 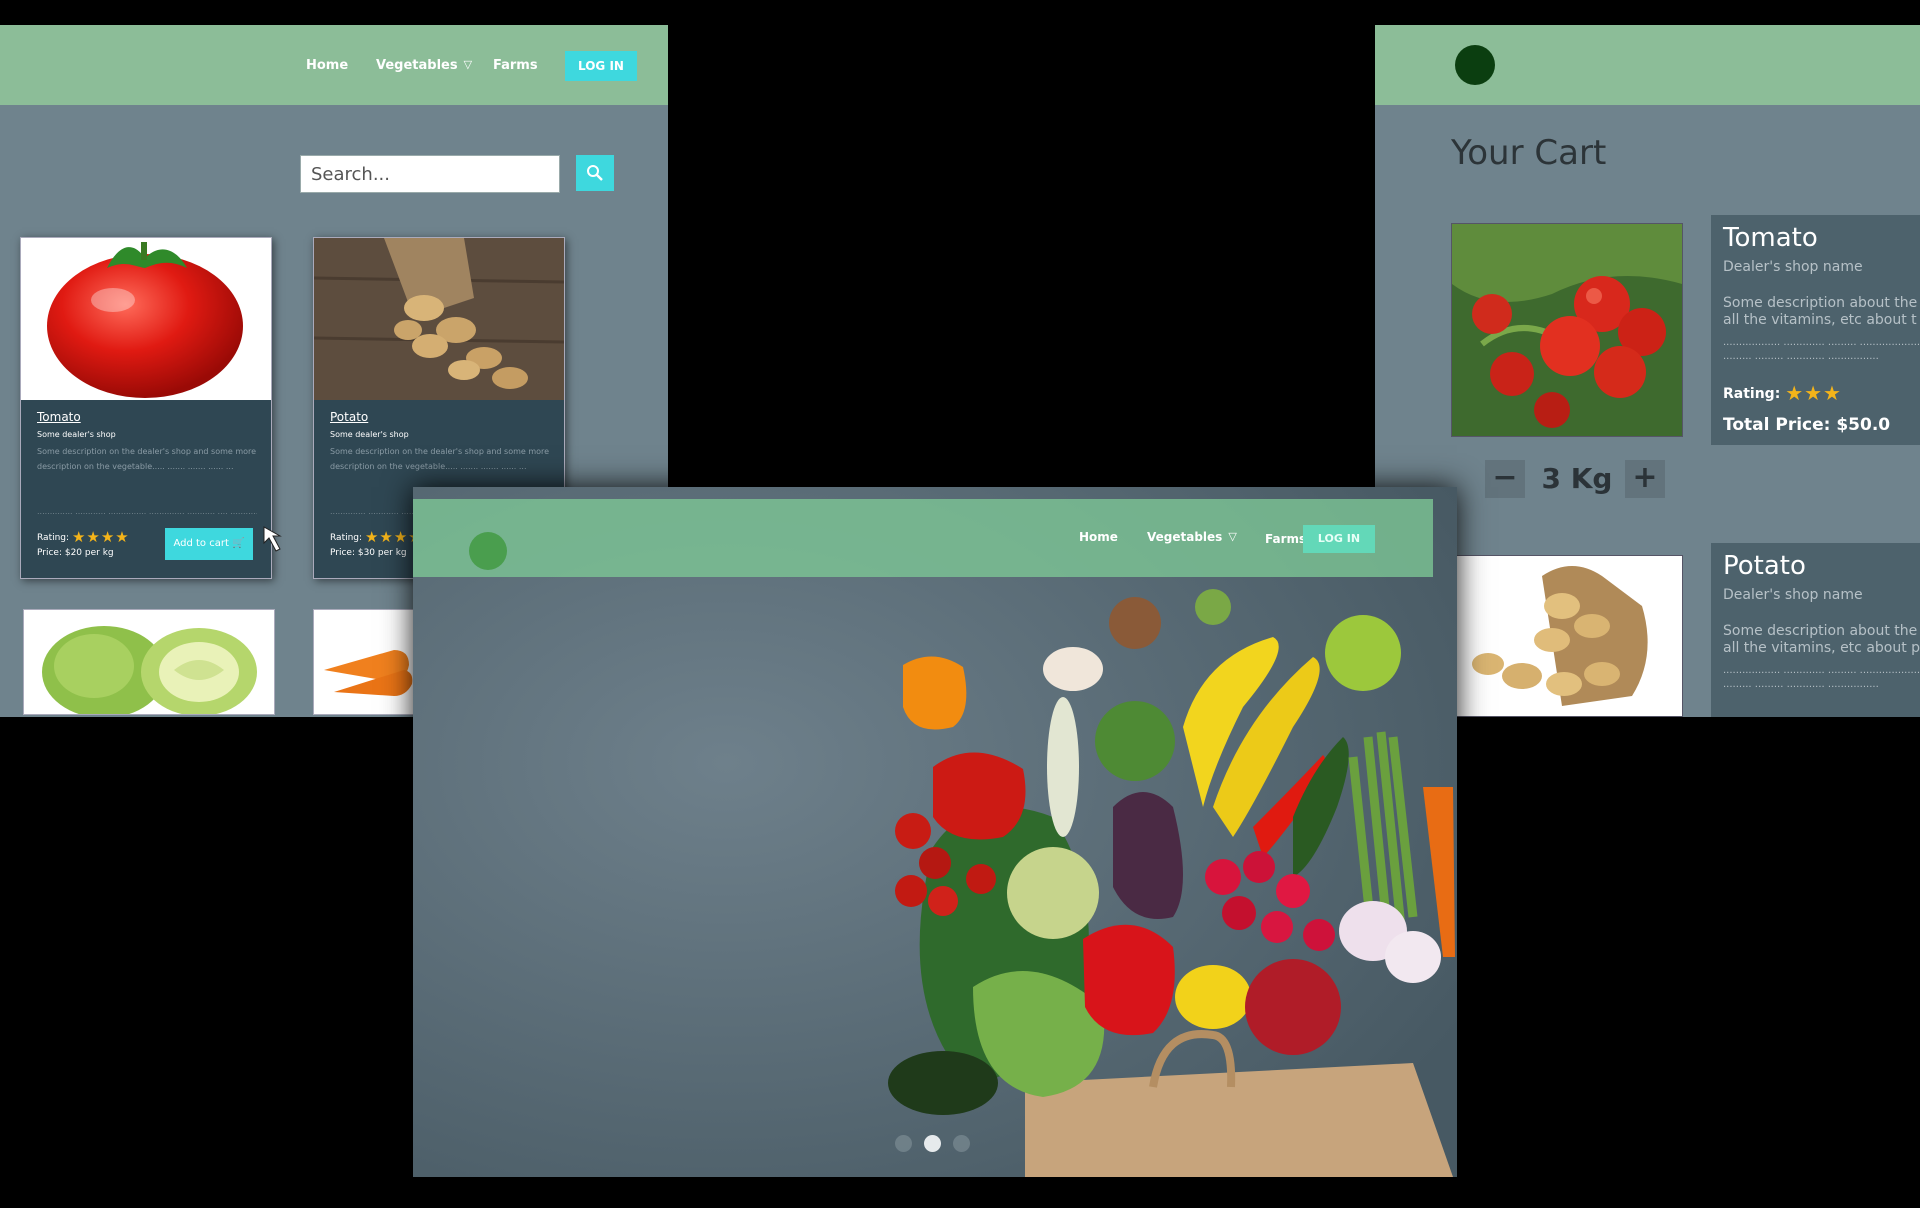 I want to click on top-navbar: Home Vegetables ▽ Farms LOG IN, so click(x=334, y=65).